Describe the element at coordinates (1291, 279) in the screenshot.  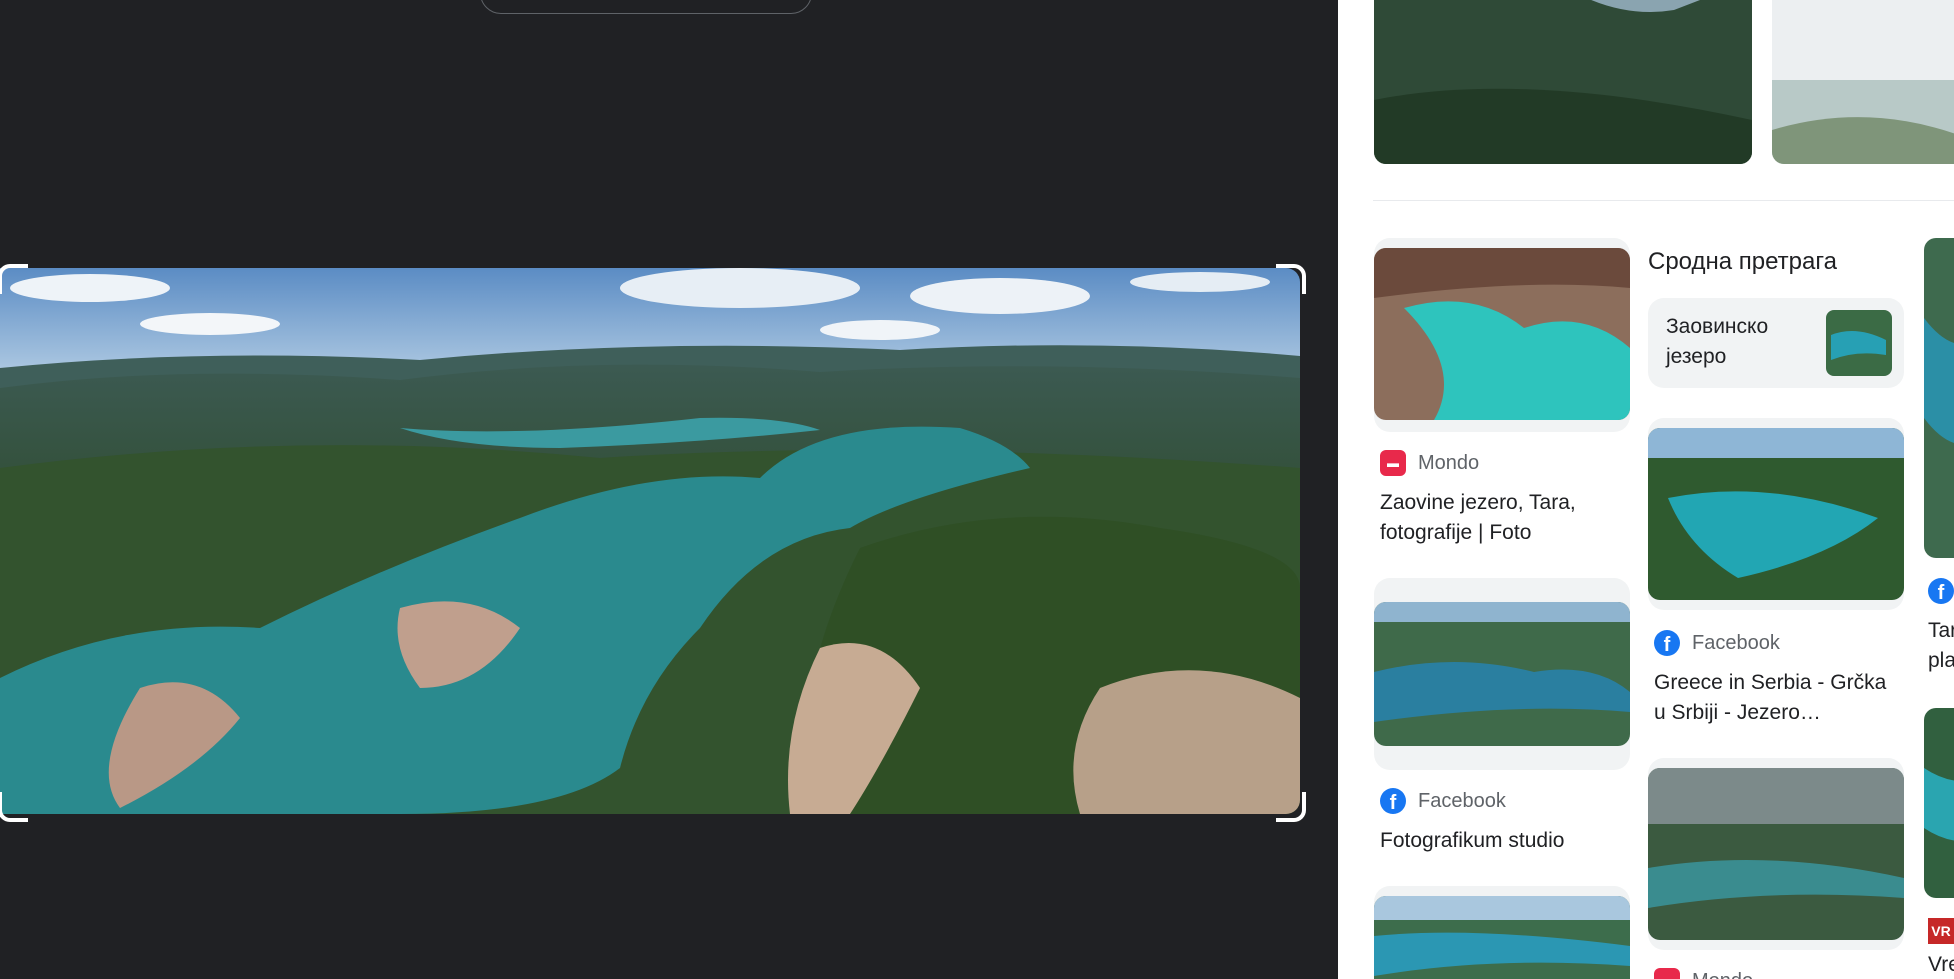
I see `crop-handle-top-right` at that location.